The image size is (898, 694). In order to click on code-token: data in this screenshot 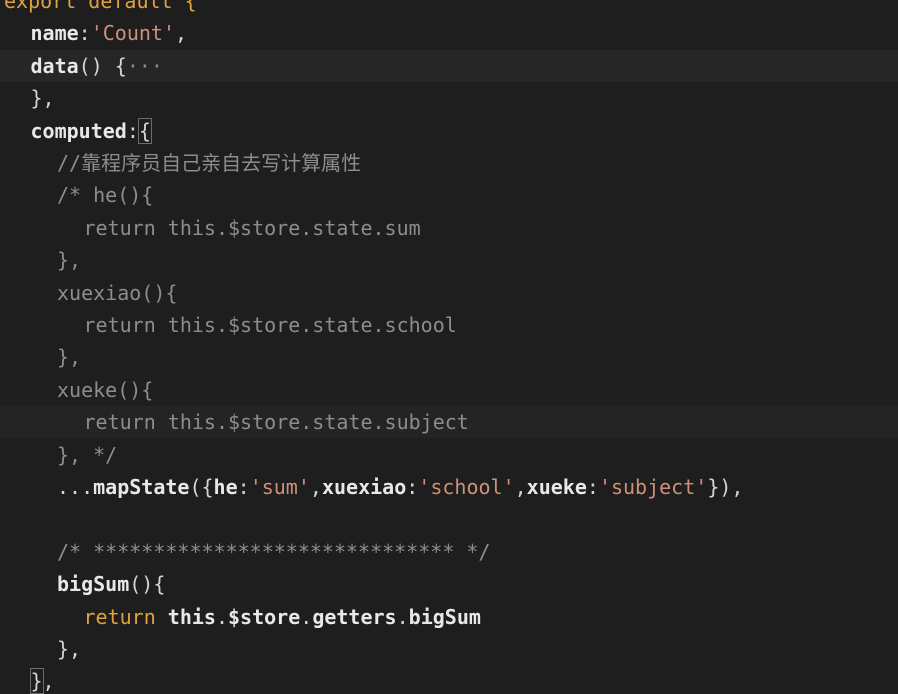, I will do `click(54, 65)`.